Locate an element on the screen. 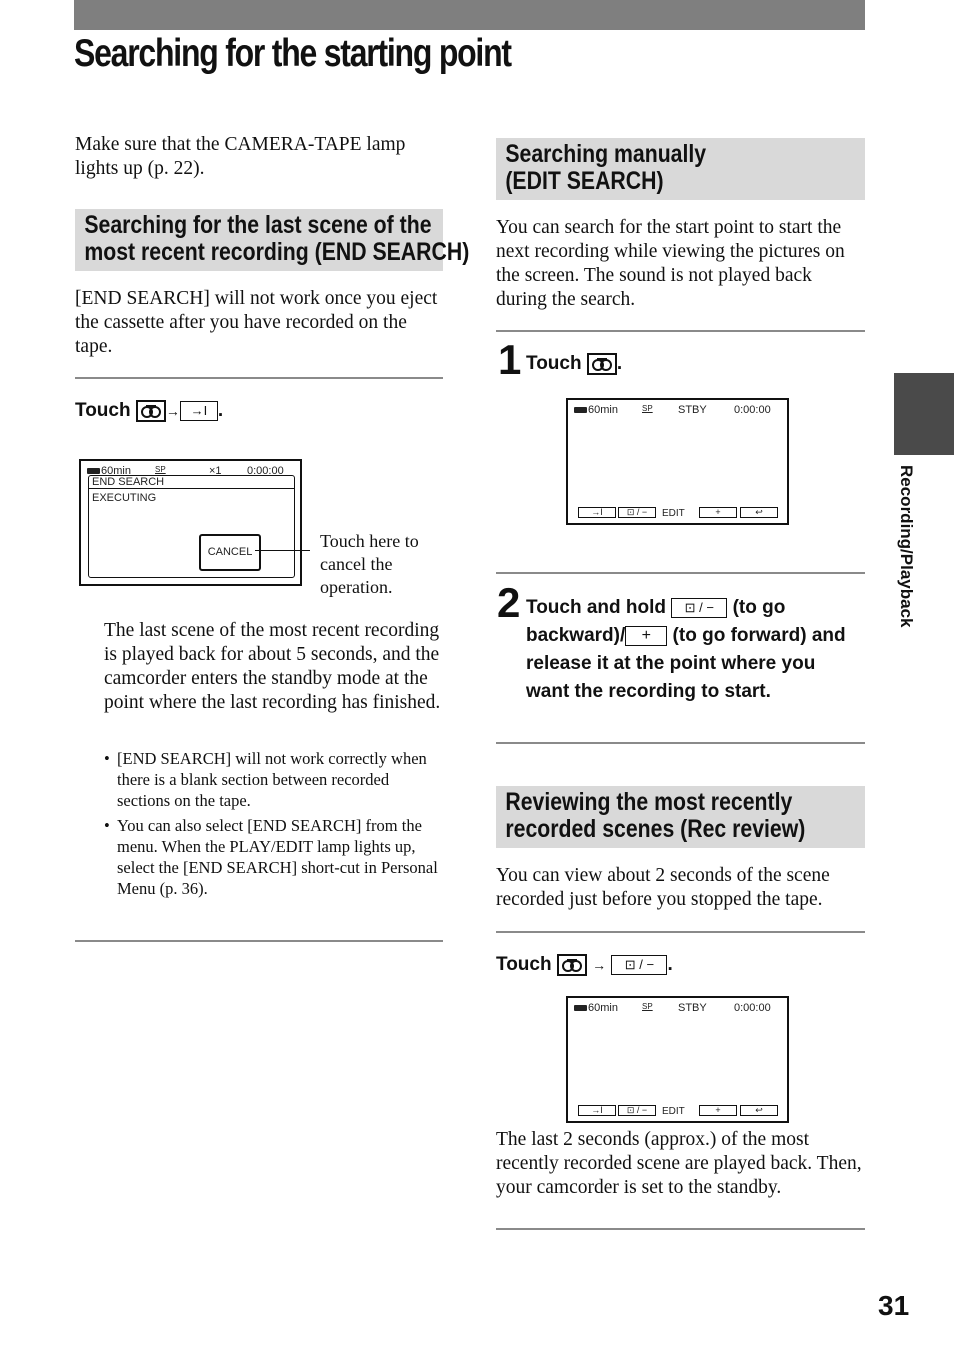 The height and width of the screenshot is (1357, 954). dialog-title: END SEARCH is located at coordinates (191, 482).